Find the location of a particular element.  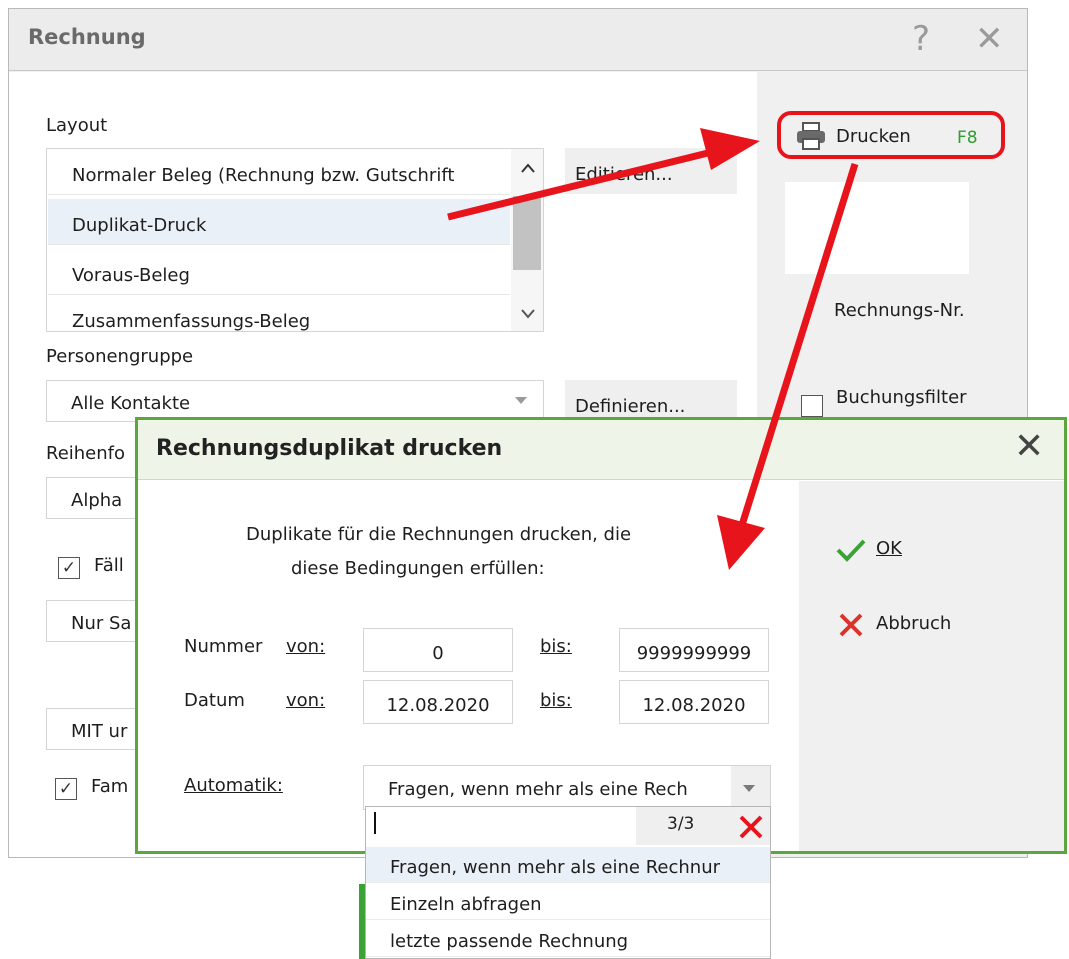

arrow-to-print-line is located at coordinates (580, 184).